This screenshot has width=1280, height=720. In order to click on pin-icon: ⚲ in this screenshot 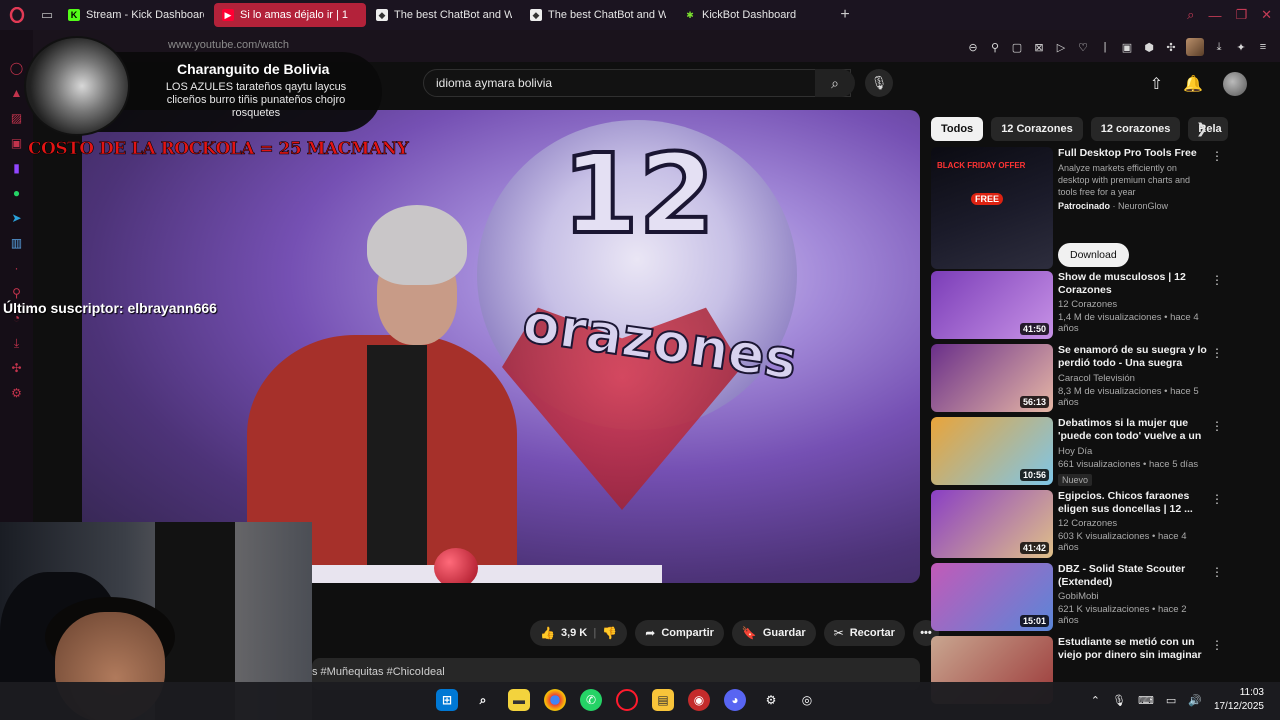, I will do `click(995, 47)`.